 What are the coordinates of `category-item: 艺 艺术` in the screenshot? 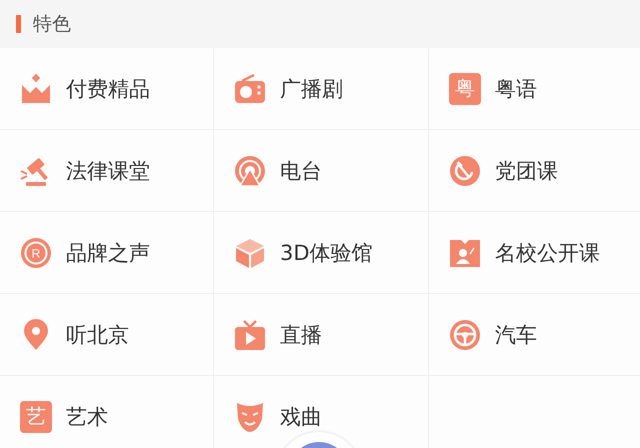 It's located at (106, 412).